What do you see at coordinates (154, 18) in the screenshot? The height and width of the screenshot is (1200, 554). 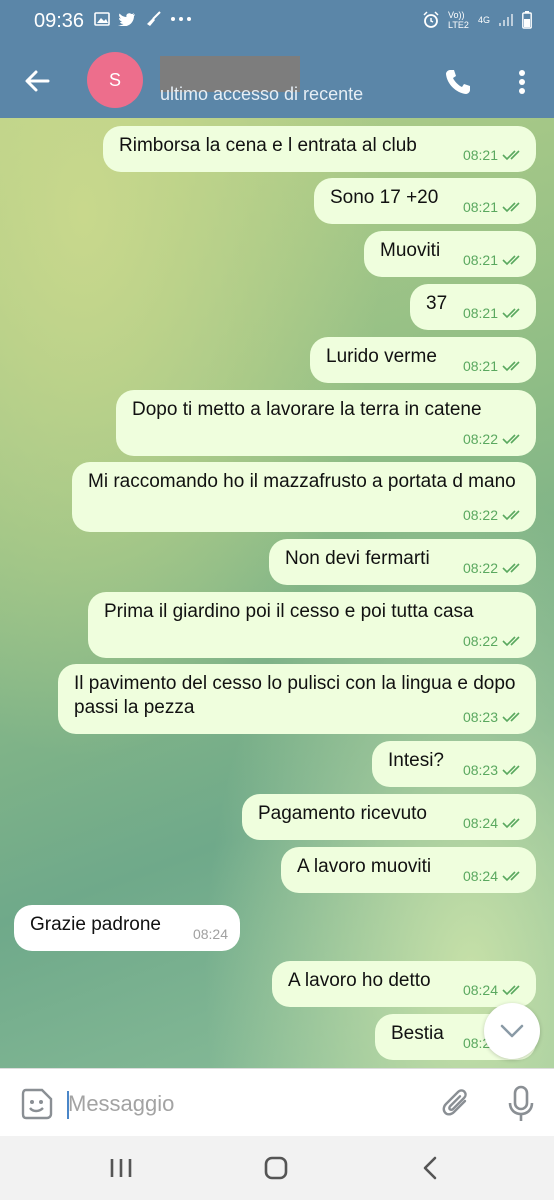 I see `broom-icon` at bounding box center [154, 18].